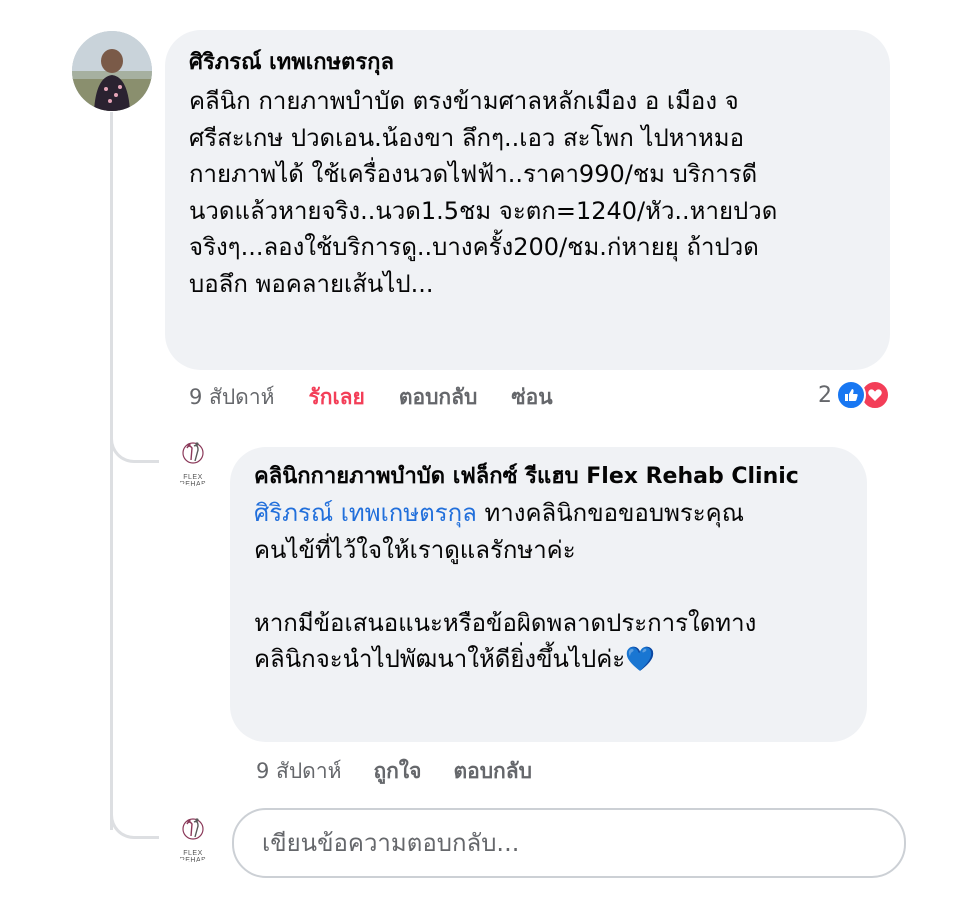 This screenshot has height=906, width=960. I want to click on reply-input, so click(582, 843).